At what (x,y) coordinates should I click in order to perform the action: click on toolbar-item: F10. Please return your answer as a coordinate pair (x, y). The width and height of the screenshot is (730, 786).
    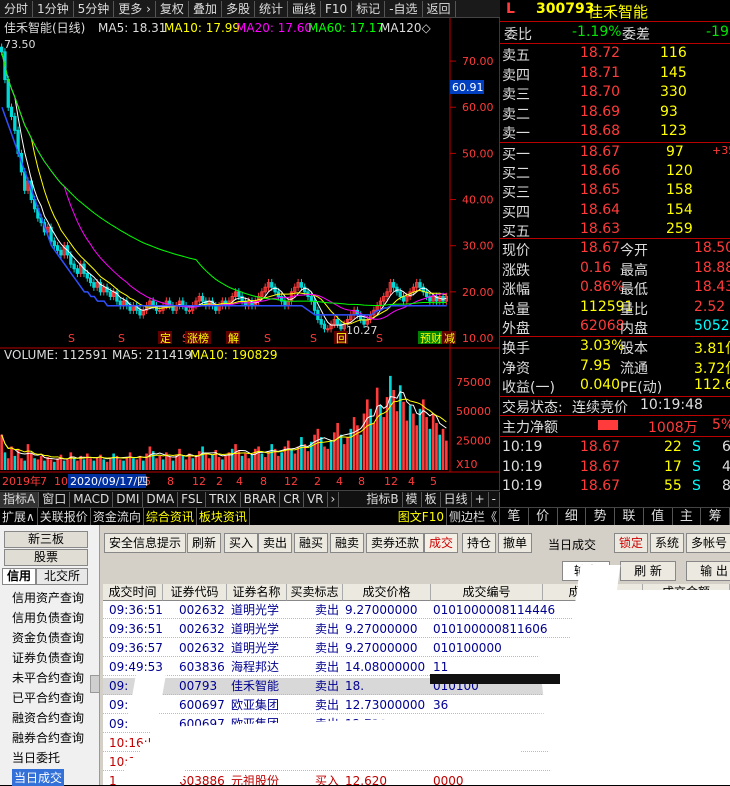
    Looking at the image, I should click on (337, 8).